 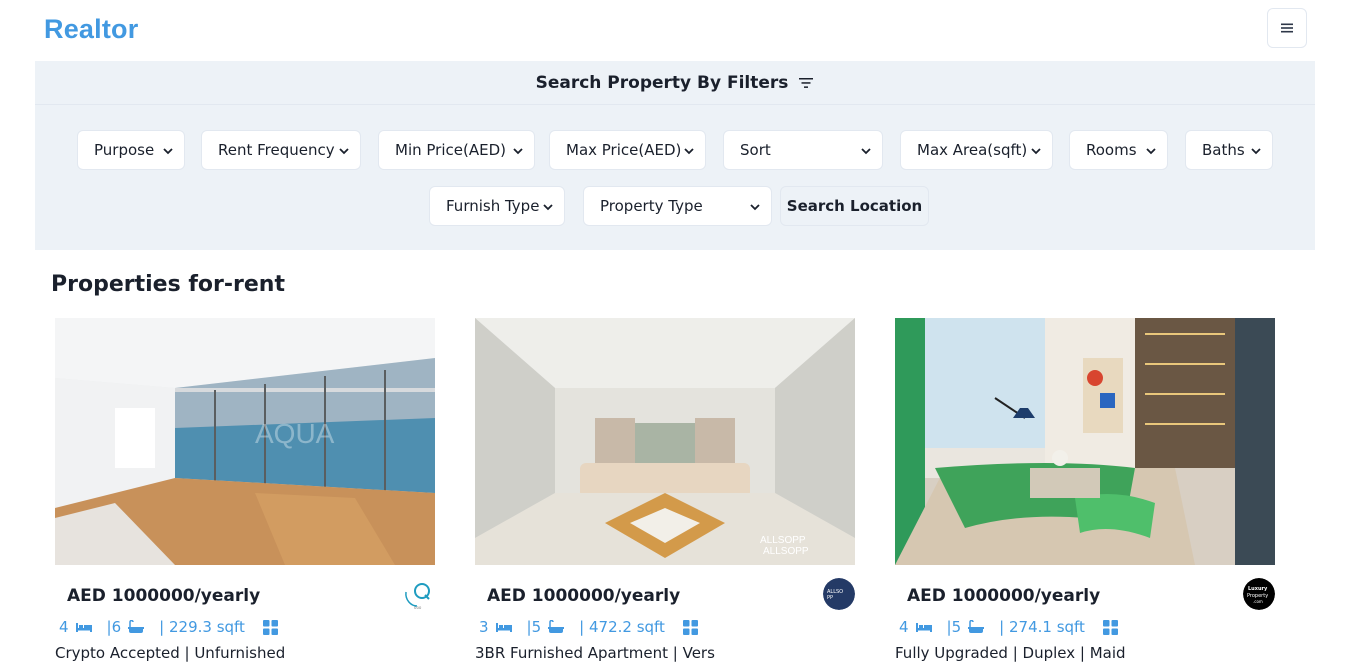 What do you see at coordinates (806, 82) in the screenshot?
I see `filter-icon` at bounding box center [806, 82].